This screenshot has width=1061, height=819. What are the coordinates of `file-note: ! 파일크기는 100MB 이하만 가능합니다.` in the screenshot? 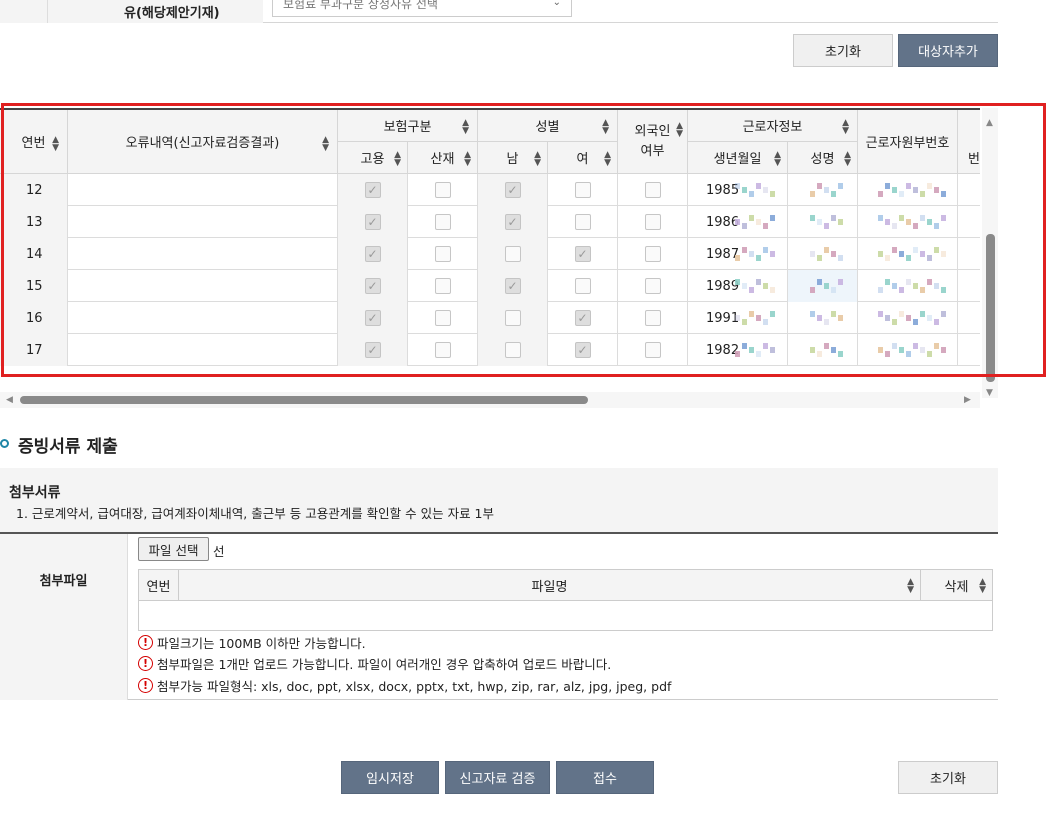 It's located at (252, 642).